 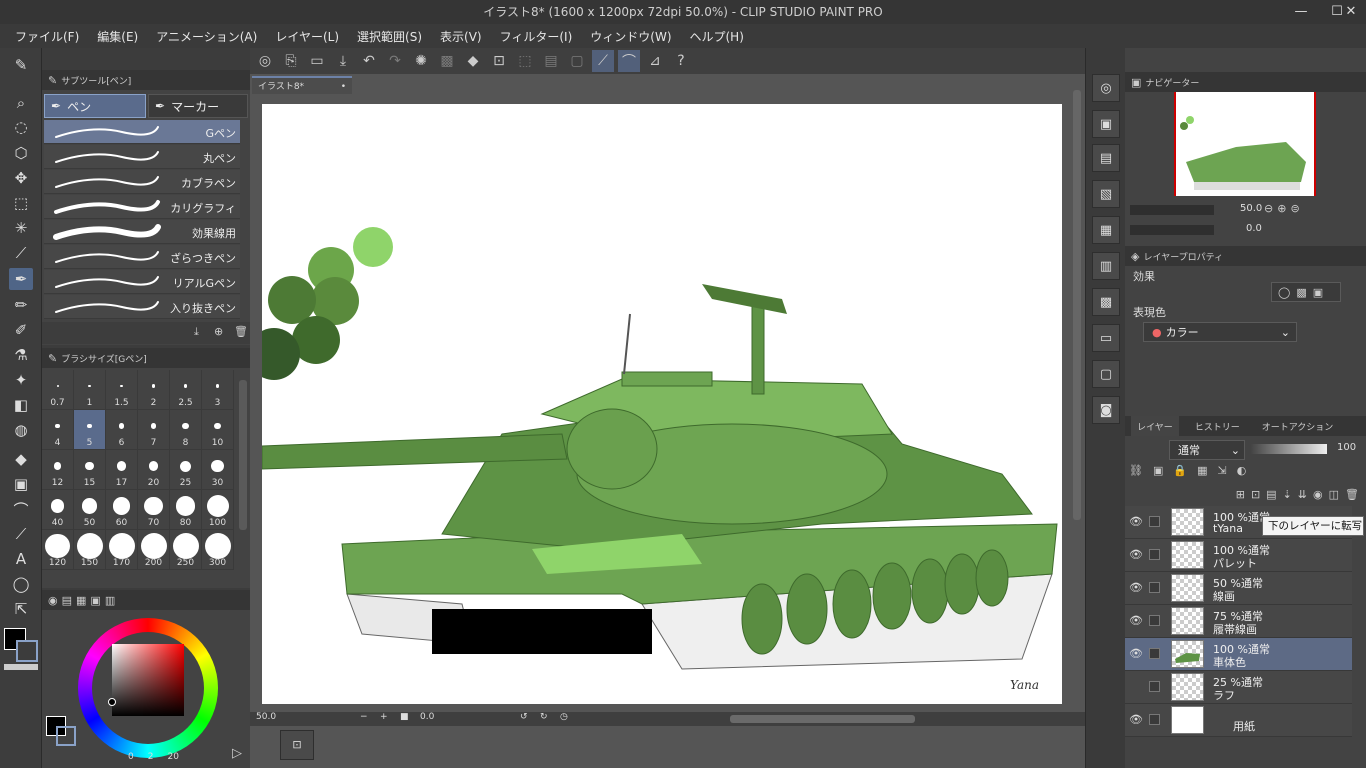 What do you see at coordinates (243, 455) in the screenshot?
I see `brush-size-scrollbar` at bounding box center [243, 455].